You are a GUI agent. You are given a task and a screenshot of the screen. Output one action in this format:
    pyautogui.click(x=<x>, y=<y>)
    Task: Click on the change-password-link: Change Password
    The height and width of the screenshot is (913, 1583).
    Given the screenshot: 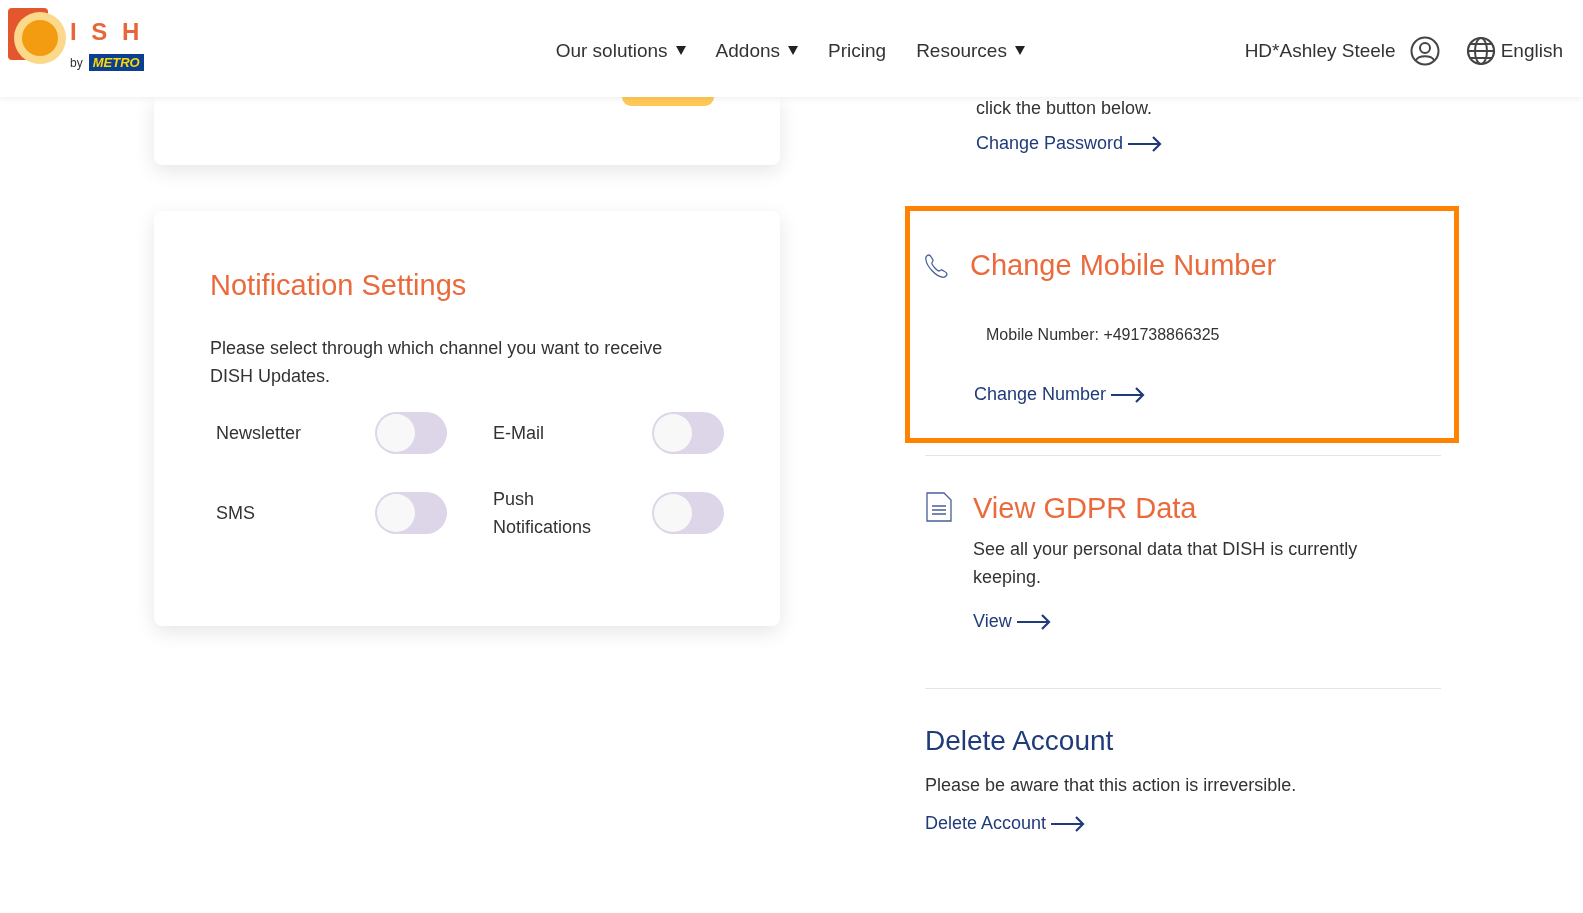 What is the action you would take?
    pyautogui.click(x=1070, y=143)
    